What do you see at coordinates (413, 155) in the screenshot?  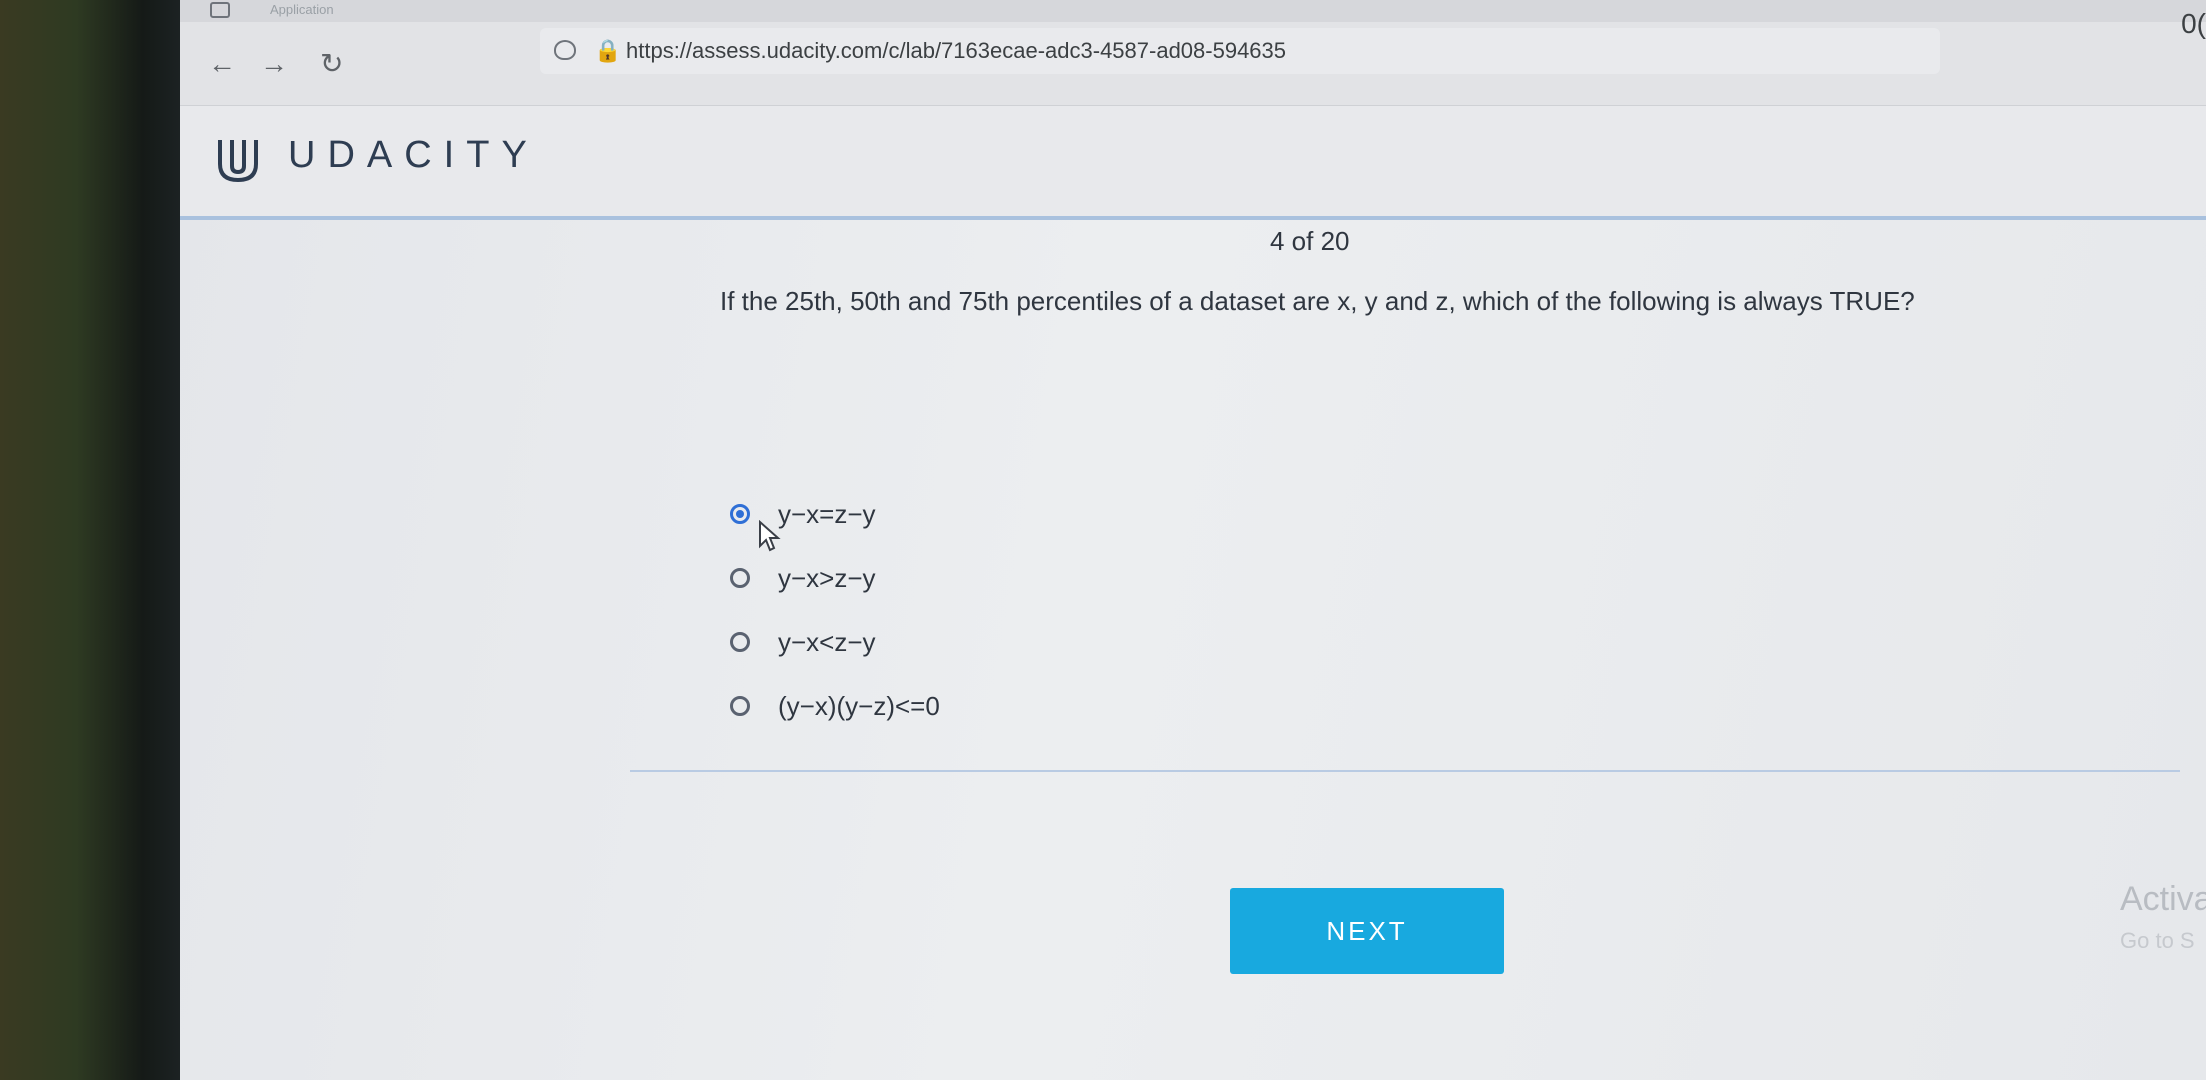 I see `logo-wordmark: UDACITY` at bounding box center [413, 155].